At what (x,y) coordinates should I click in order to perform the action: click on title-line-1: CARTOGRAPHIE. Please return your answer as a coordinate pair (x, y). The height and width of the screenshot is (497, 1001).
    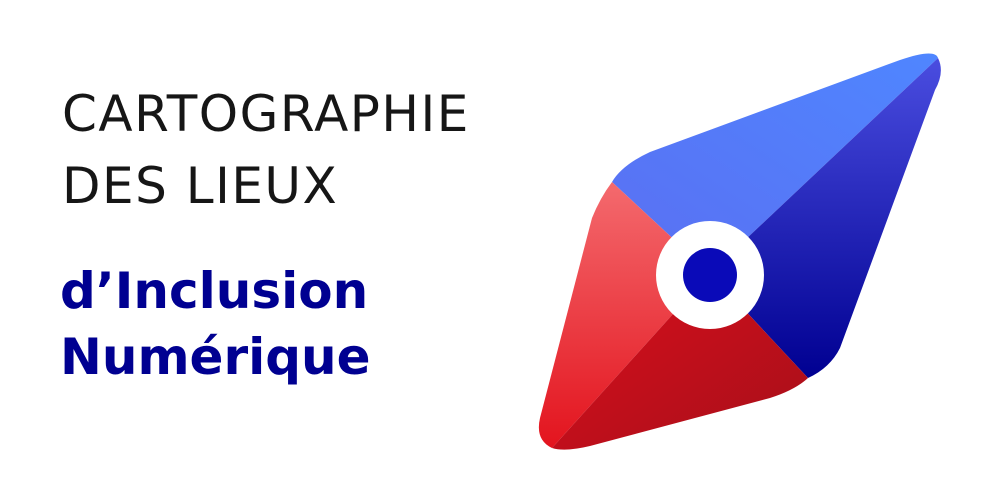
    Looking at the image, I should click on (266, 114).